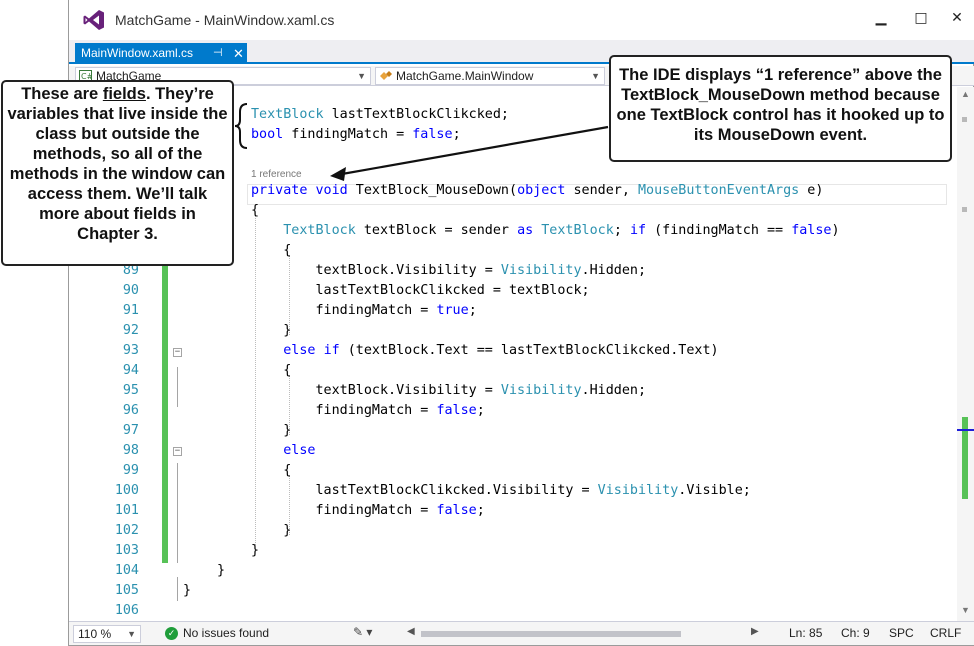  Describe the element at coordinates (276, 174) in the screenshot. I see `codelens-reference-count: 1 reference` at that location.